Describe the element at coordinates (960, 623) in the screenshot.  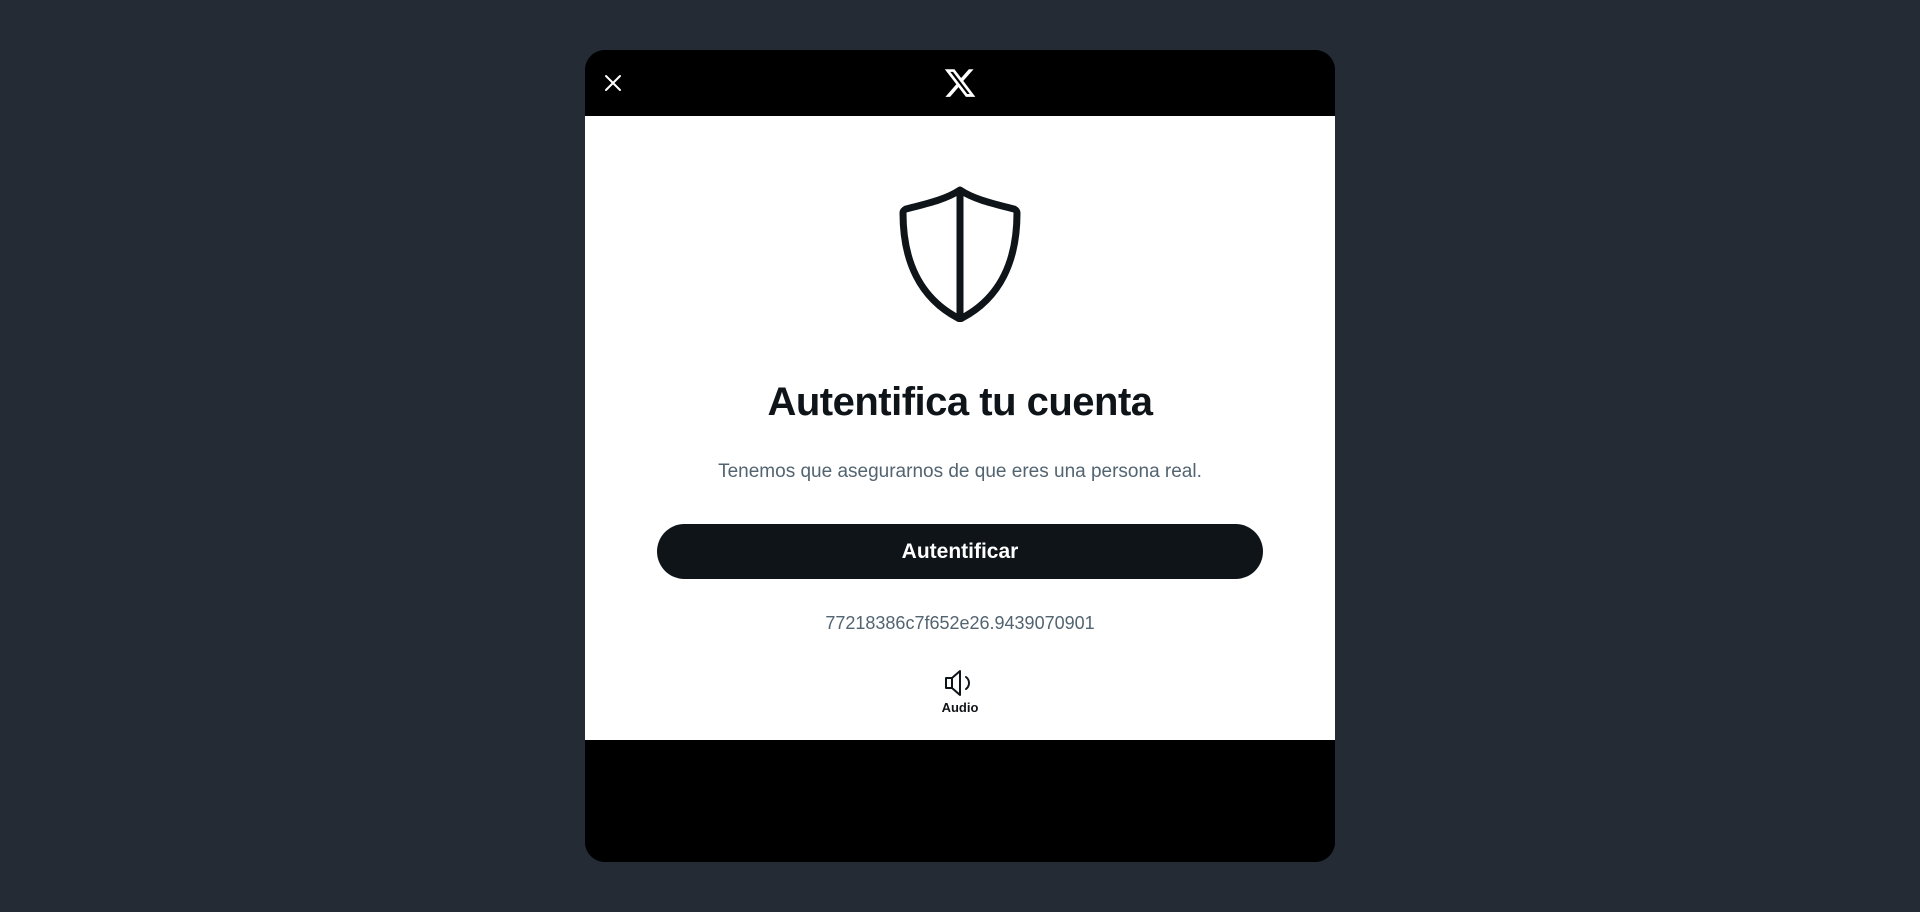
I see `session-id: 77218386c7f652e26.9439070901` at that location.